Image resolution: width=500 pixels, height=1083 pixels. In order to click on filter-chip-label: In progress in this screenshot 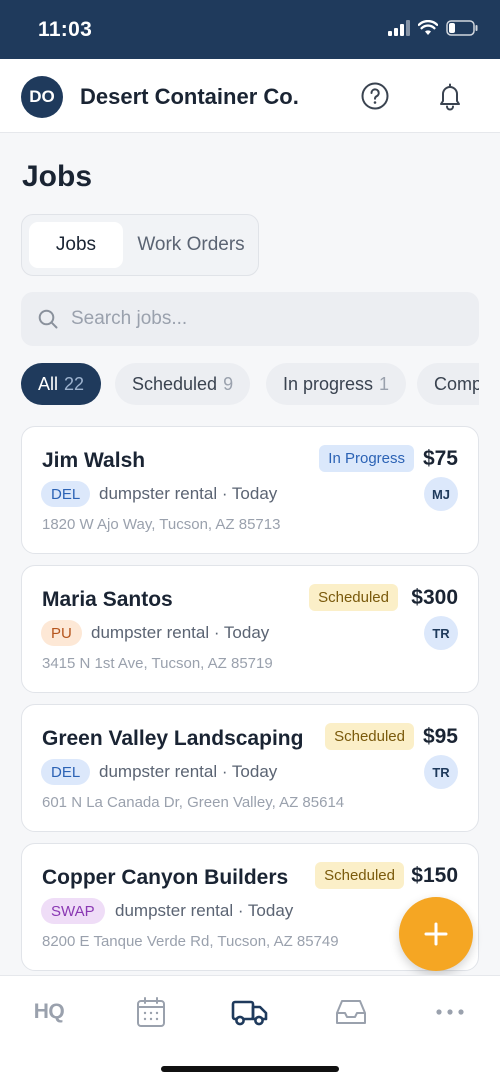, I will do `click(328, 383)`.